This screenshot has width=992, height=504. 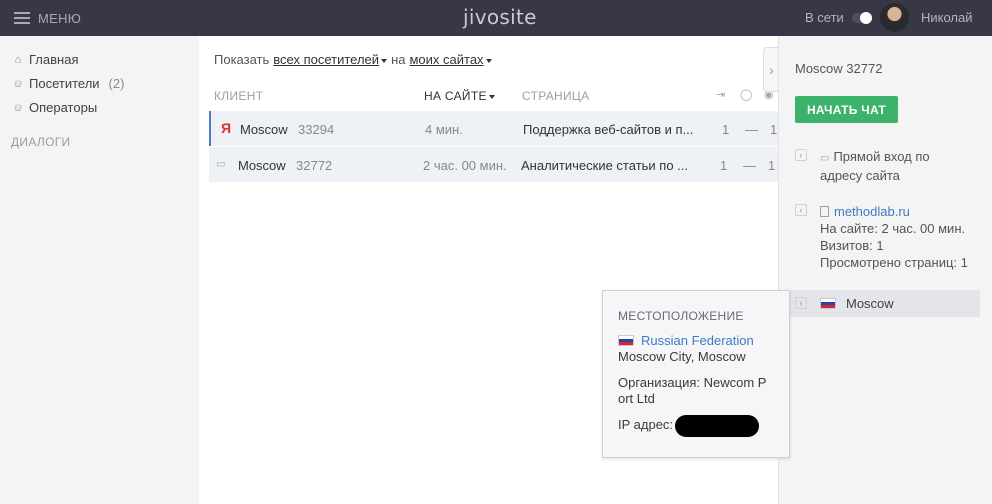 What do you see at coordinates (326, 59) in the screenshot?
I see `visitors-filter-value: всех посетителей` at bounding box center [326, 59].